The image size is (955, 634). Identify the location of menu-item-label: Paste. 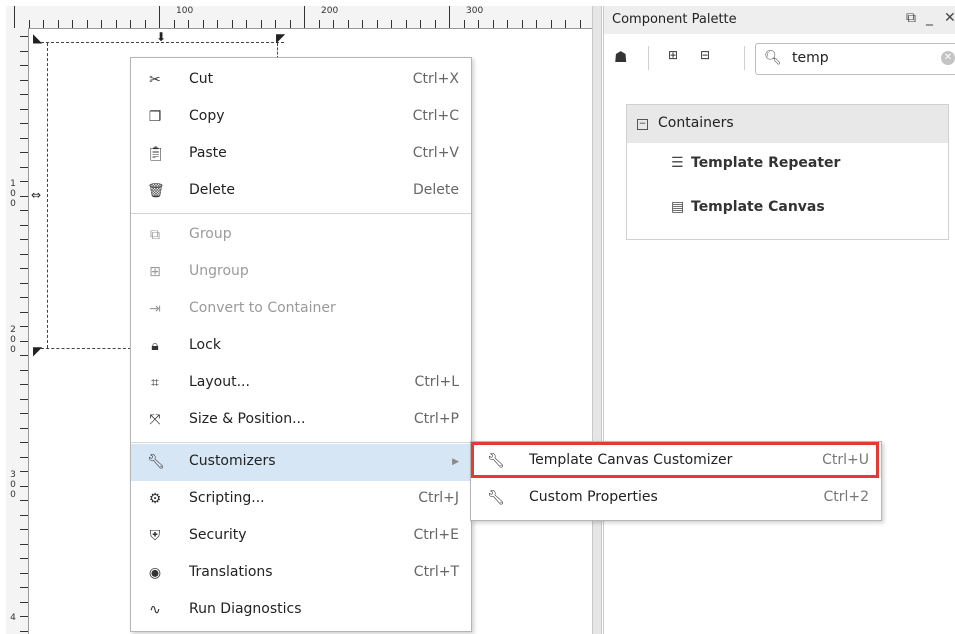
(208, 153).